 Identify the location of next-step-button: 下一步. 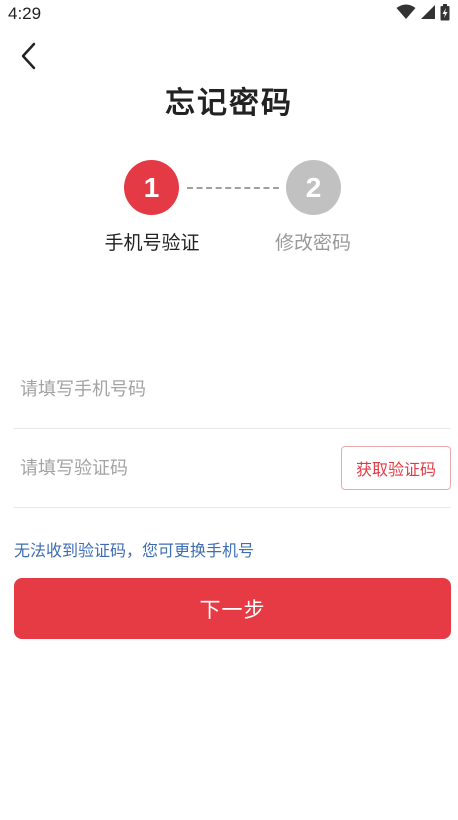
(232, 608).